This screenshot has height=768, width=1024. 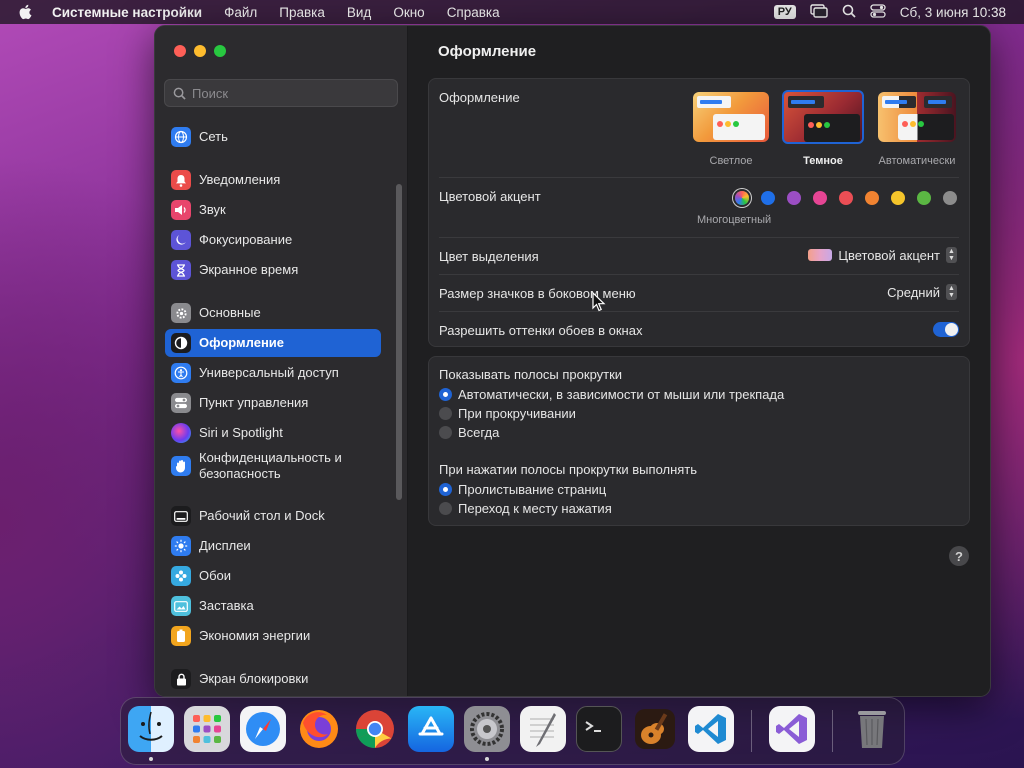 What do you see at coordinates (273, 180) in the screenshot?
I see `sidebar-item-notifications: Уведомления` at bounding box center [273, 180].